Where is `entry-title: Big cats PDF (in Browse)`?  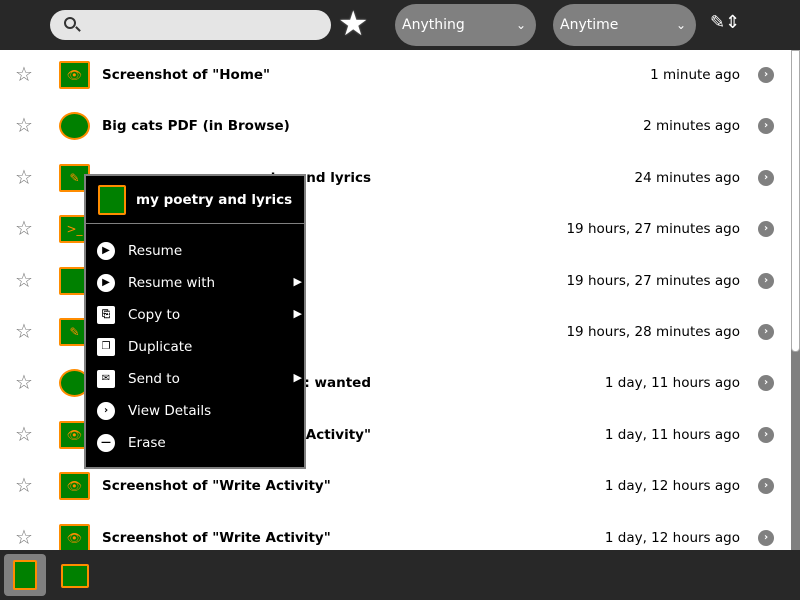 entry-title: Big cats PDF (in Browse) is located at coordinates (196, 126).